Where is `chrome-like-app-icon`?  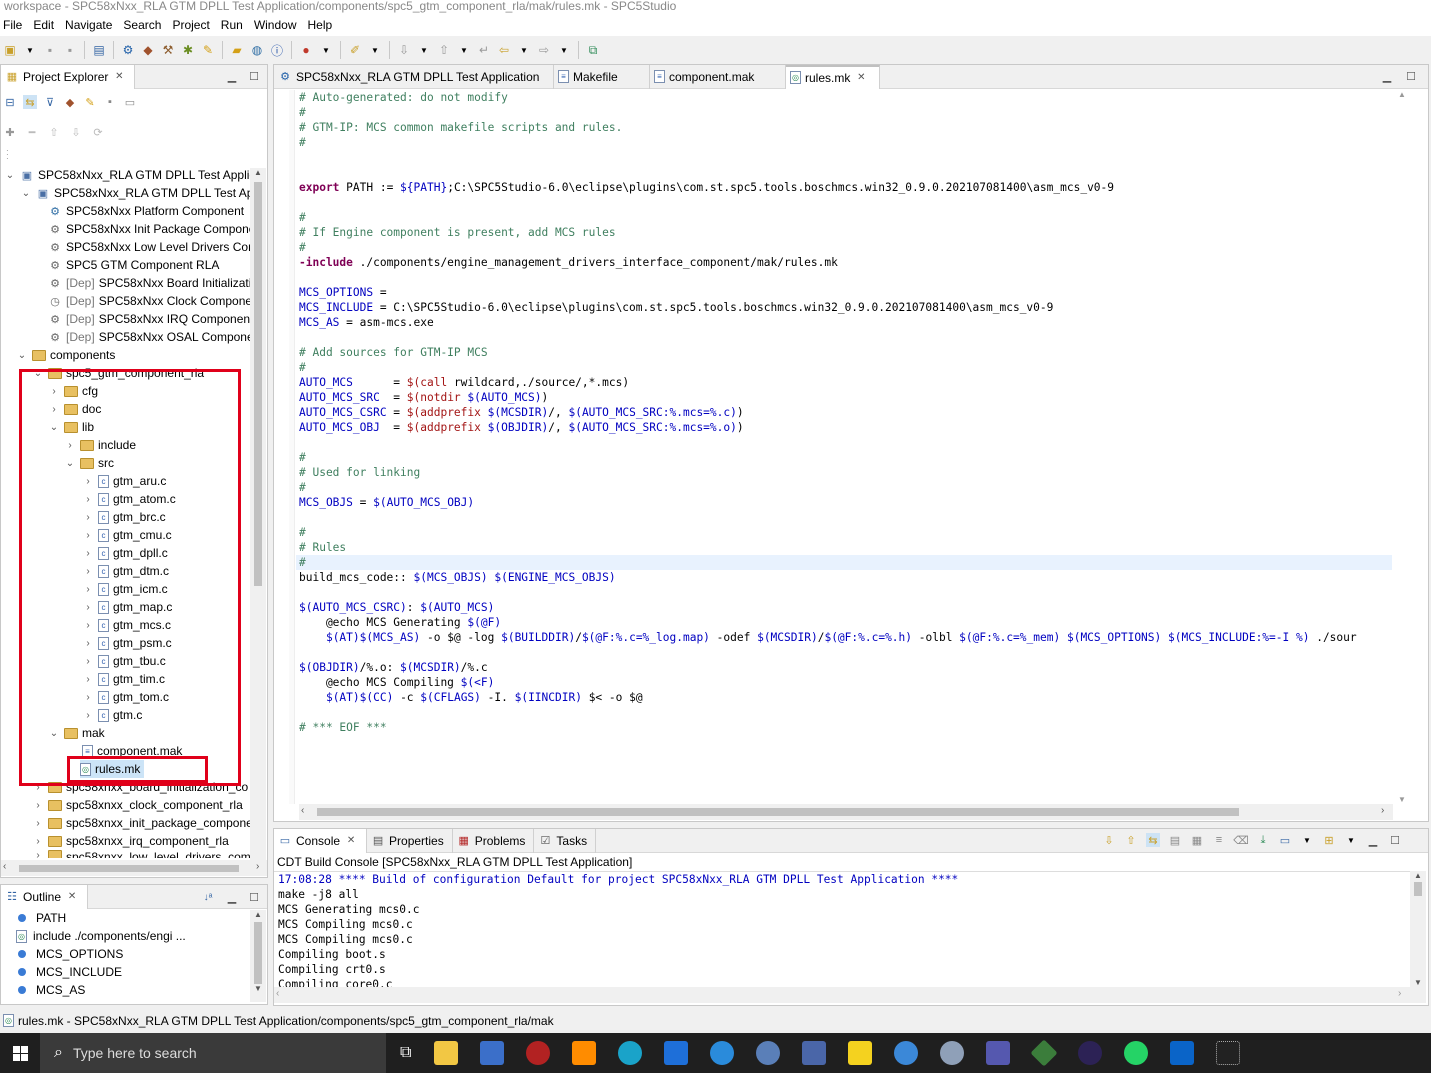
chrome-like-app-icon is located at coordinates (768, 1053).